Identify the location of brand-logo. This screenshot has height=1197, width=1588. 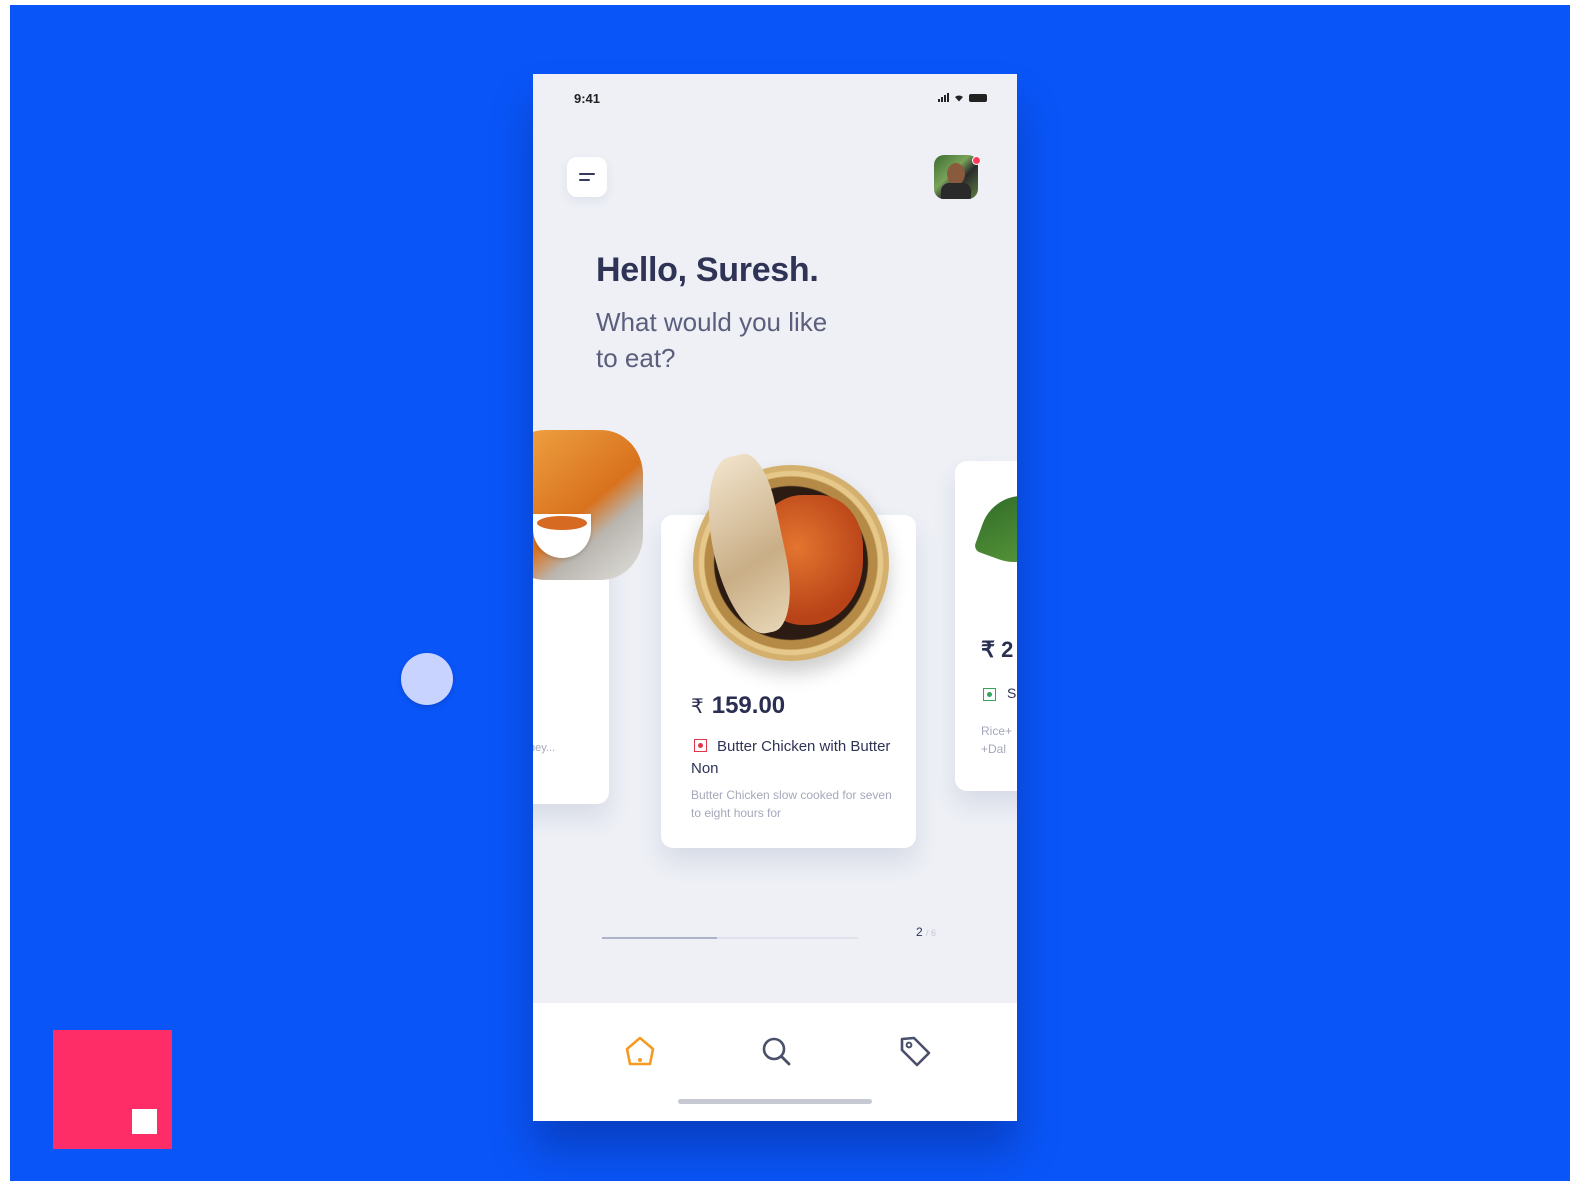
(112, 1089).